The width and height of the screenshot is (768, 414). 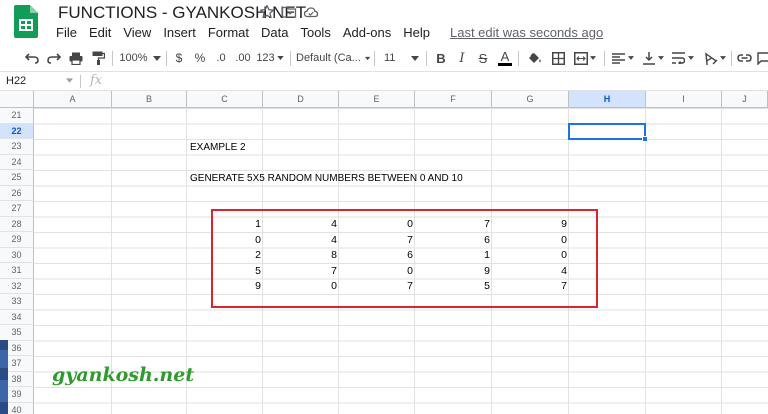 I want to click on menu-help: Help, so click(x=416, y=32).